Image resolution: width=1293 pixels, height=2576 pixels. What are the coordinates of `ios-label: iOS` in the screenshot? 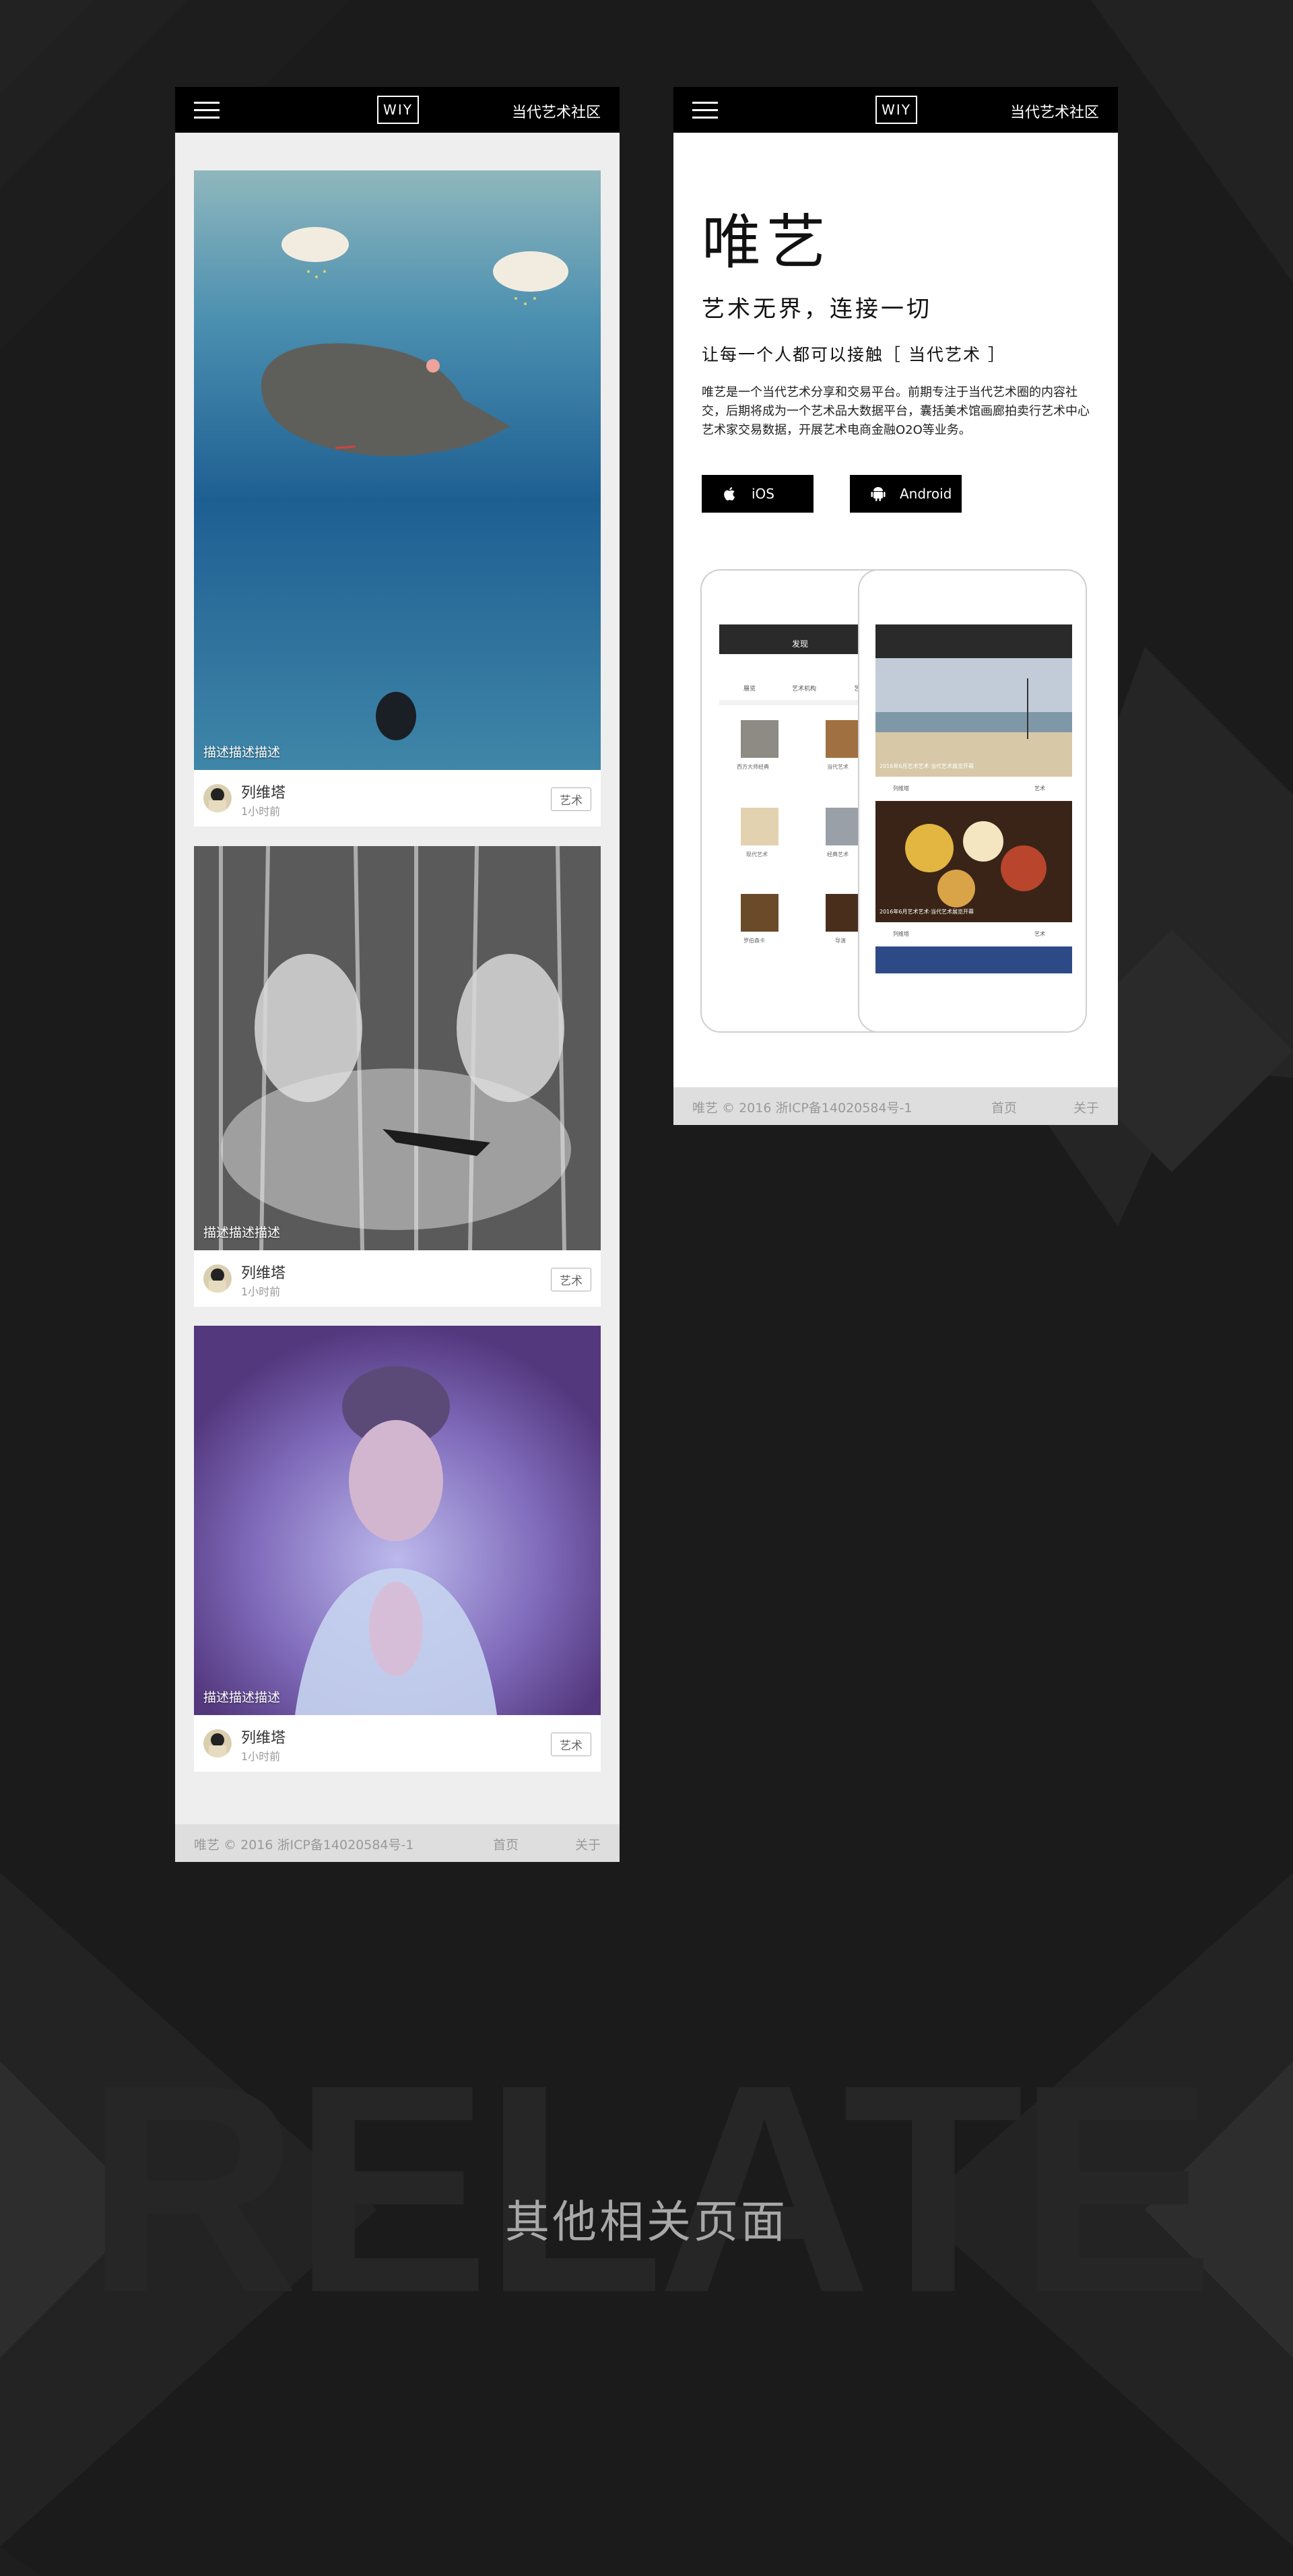 It's located at (763, 494).